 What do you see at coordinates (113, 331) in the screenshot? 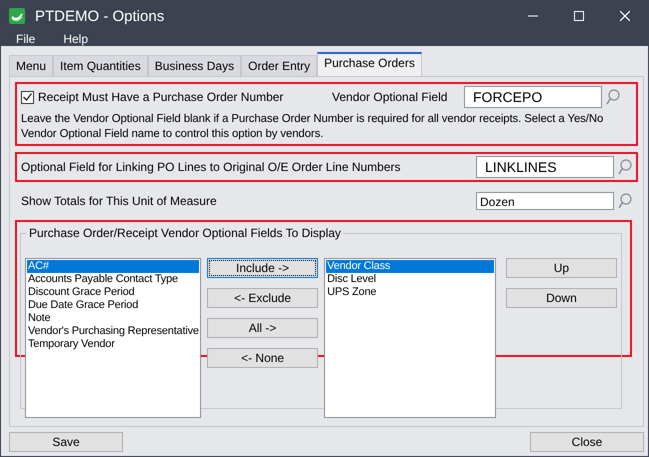
I see `list-item: Vendor's Purchasing Representative` at bounding box center [113, 331].